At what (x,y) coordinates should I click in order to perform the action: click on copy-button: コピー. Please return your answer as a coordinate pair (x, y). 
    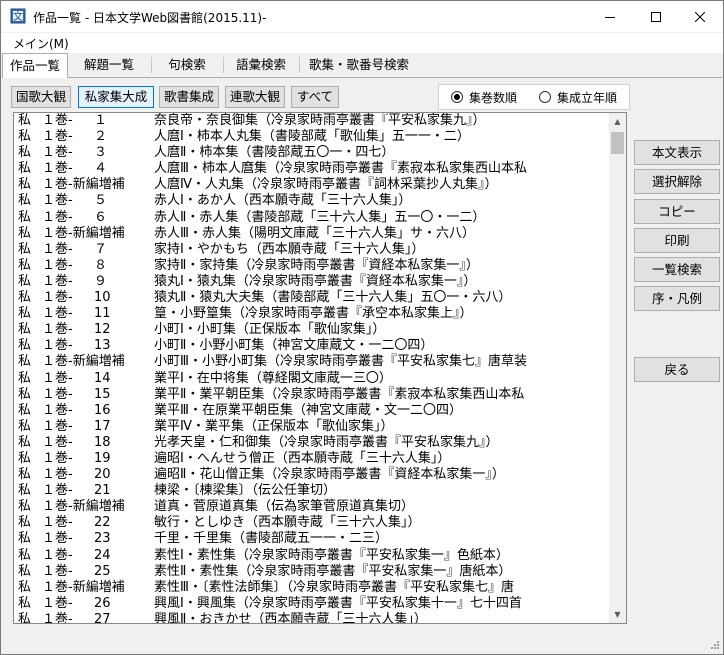
    Looking at the image, I should click on (677, 211).